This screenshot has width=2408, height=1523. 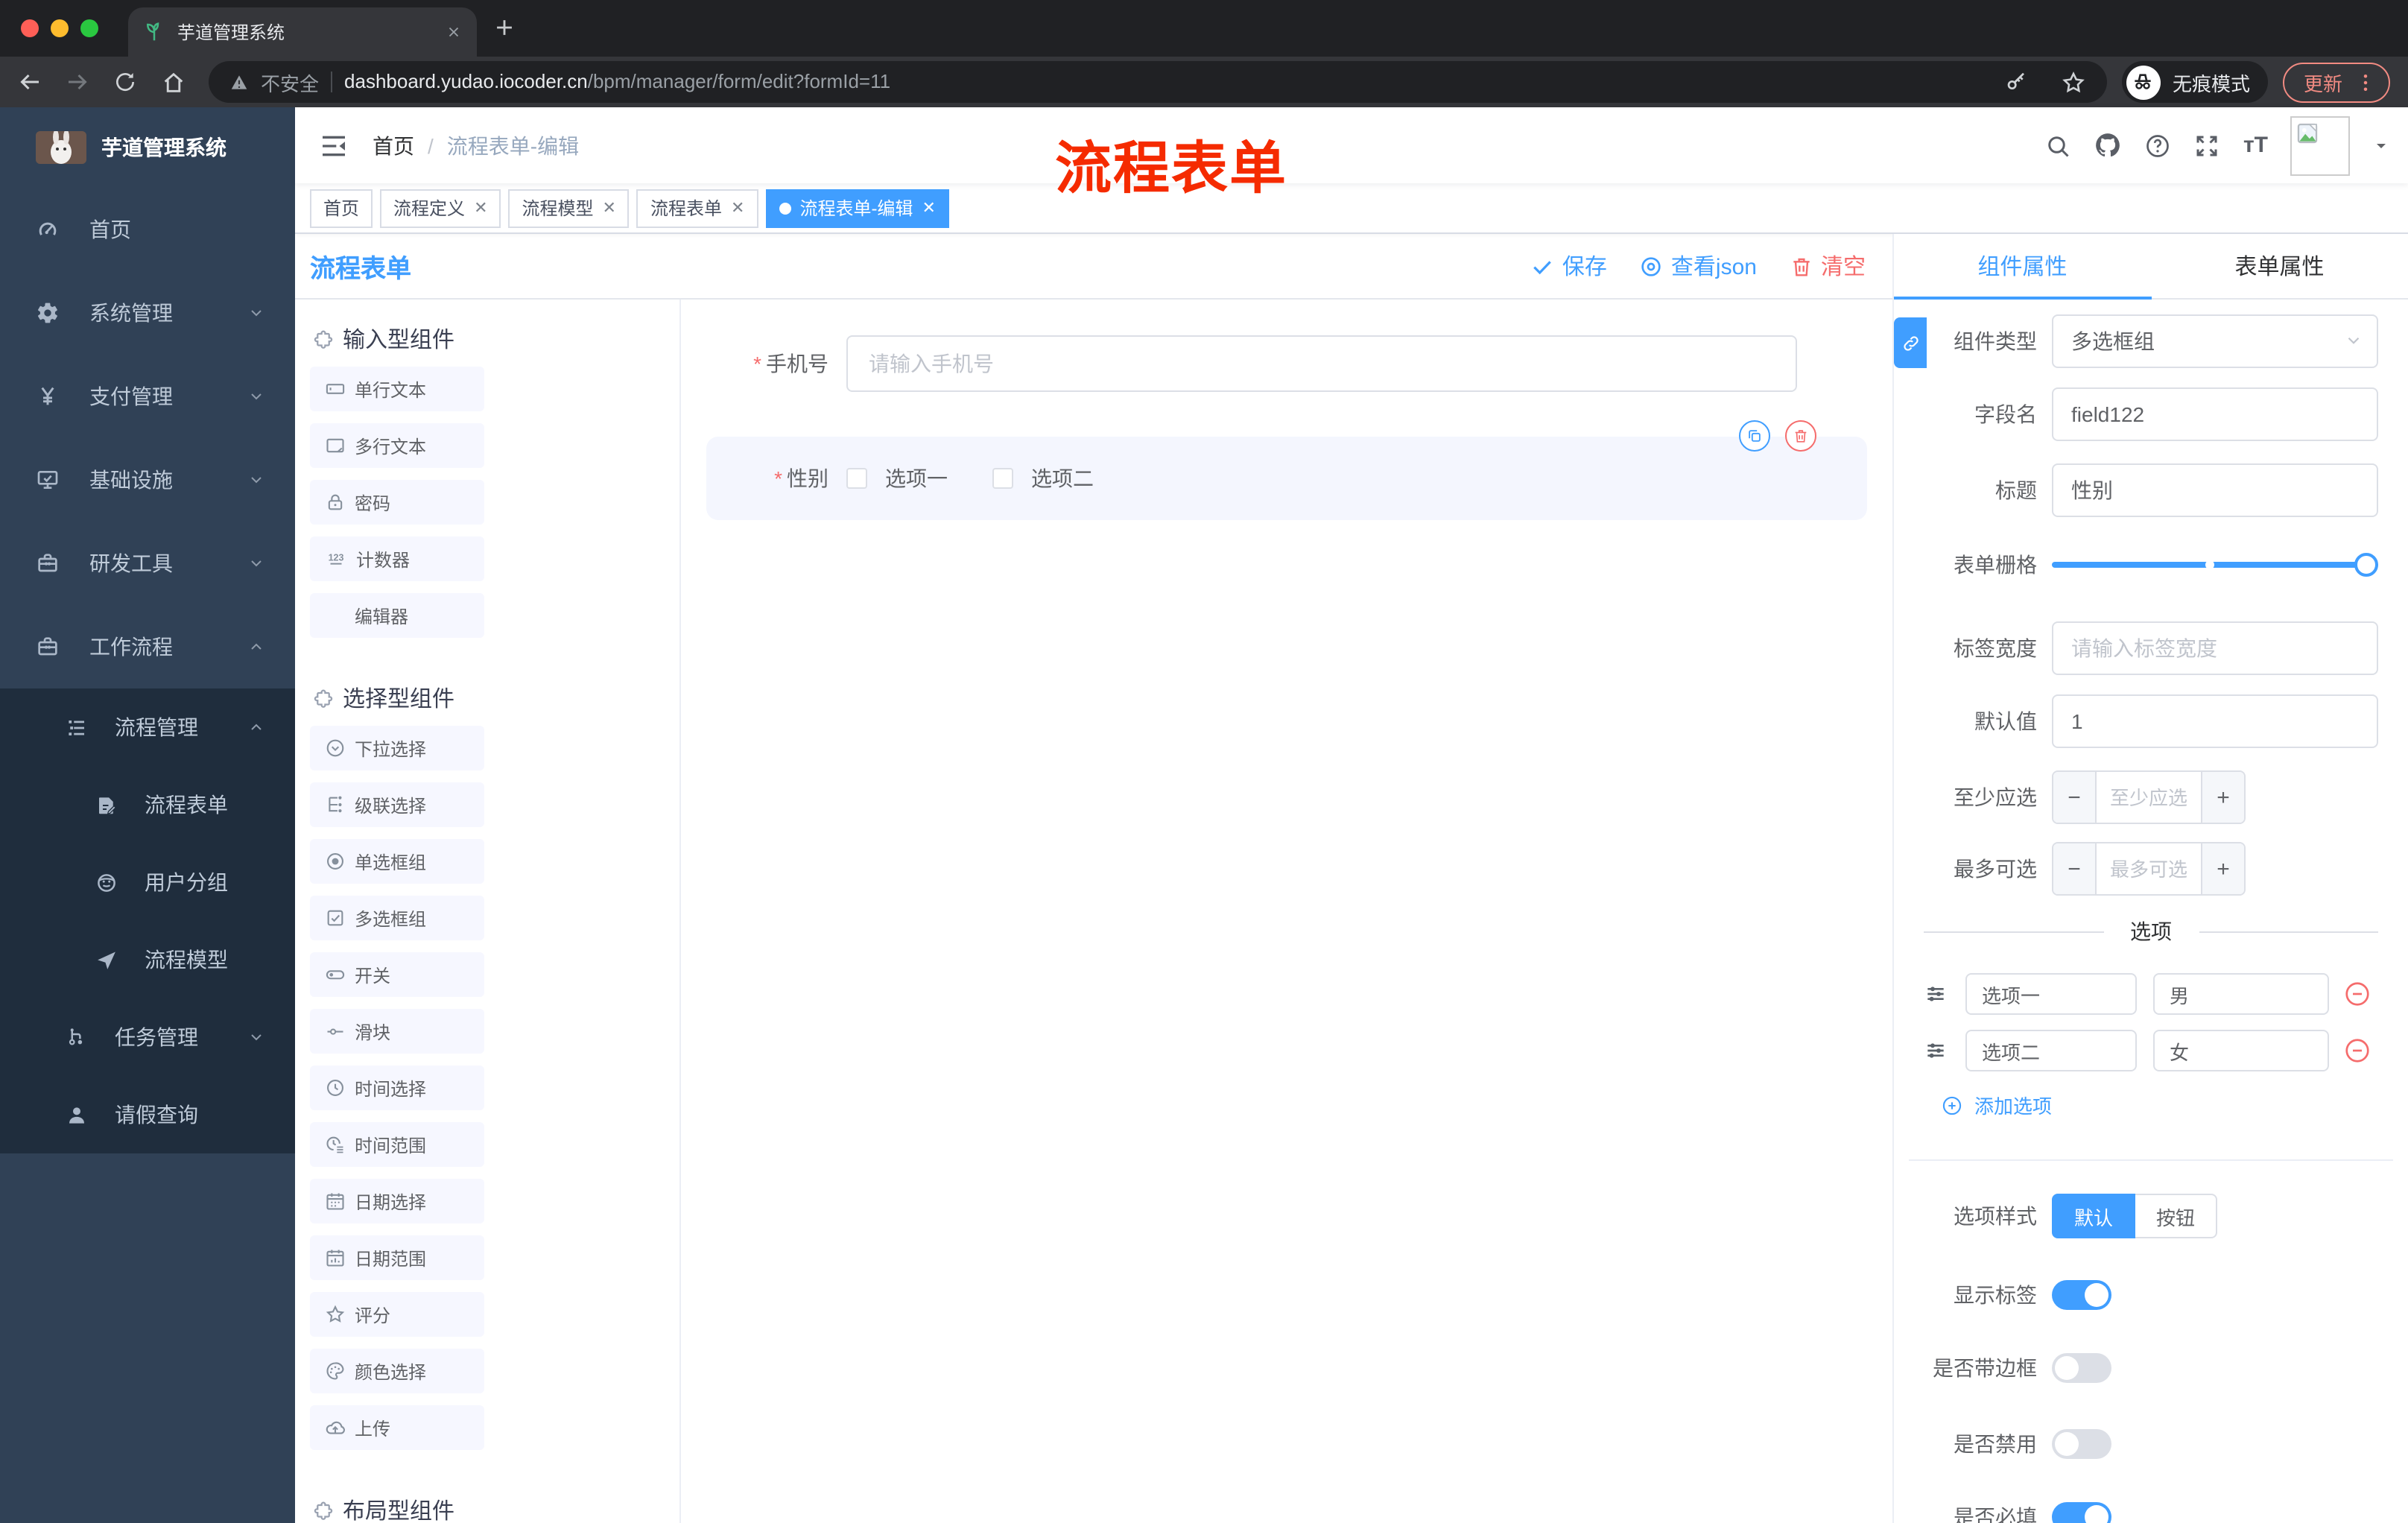 I want to click on search-icon, so click(x=2058, y=145).